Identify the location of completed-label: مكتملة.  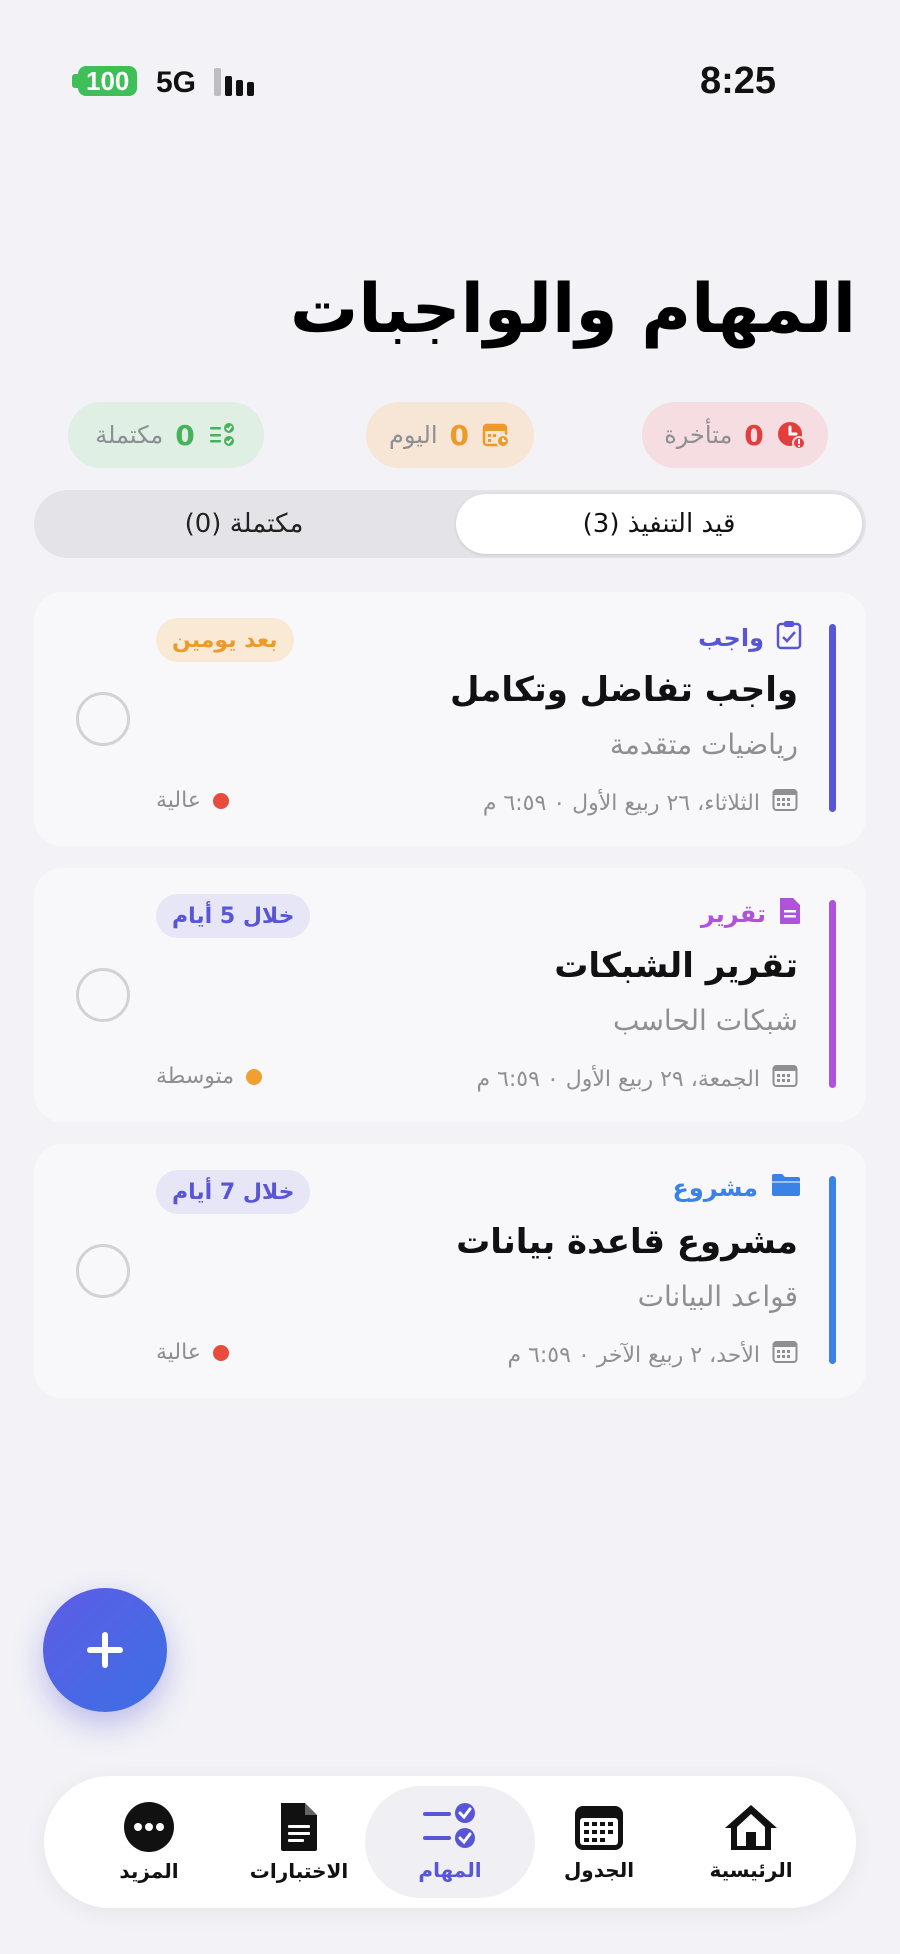
(129, 435).